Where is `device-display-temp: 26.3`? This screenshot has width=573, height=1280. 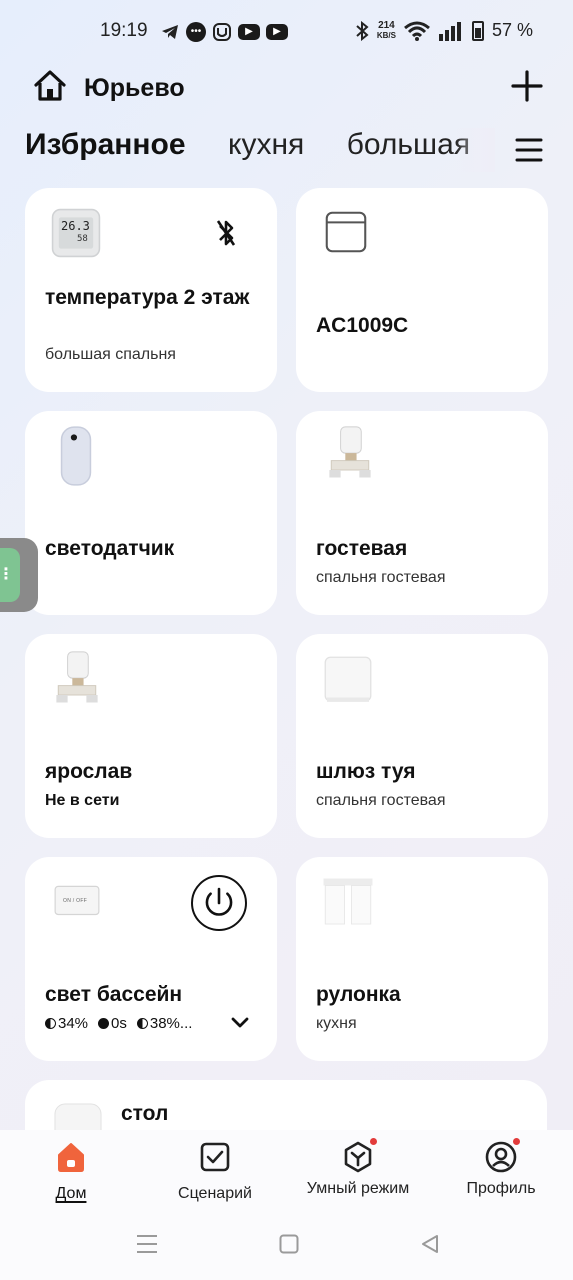
device-display-temp: 26.3 is located at coordinates (75, 226).